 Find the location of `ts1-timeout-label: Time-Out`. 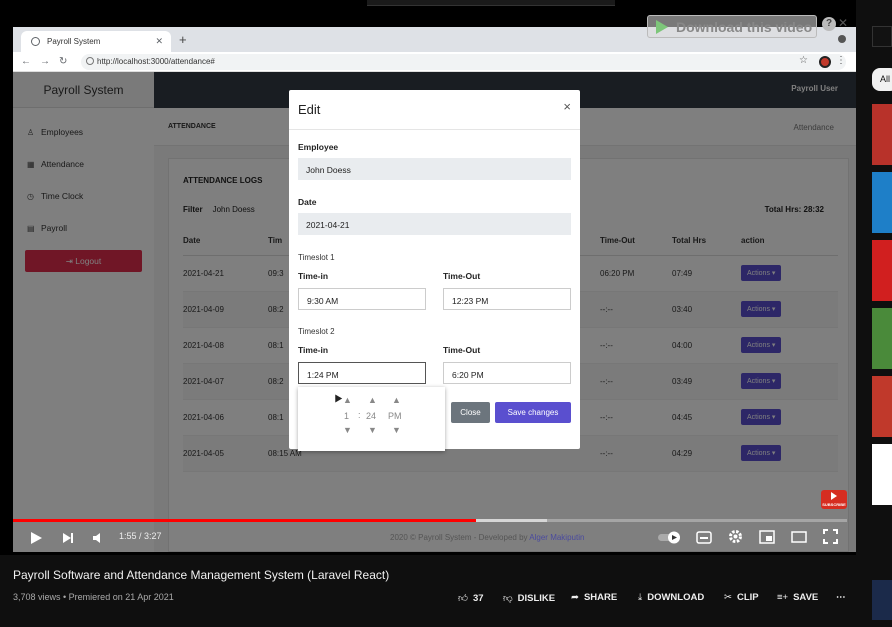

ts1-timeout-label: Time-Out is located at coordinates (462, 276).